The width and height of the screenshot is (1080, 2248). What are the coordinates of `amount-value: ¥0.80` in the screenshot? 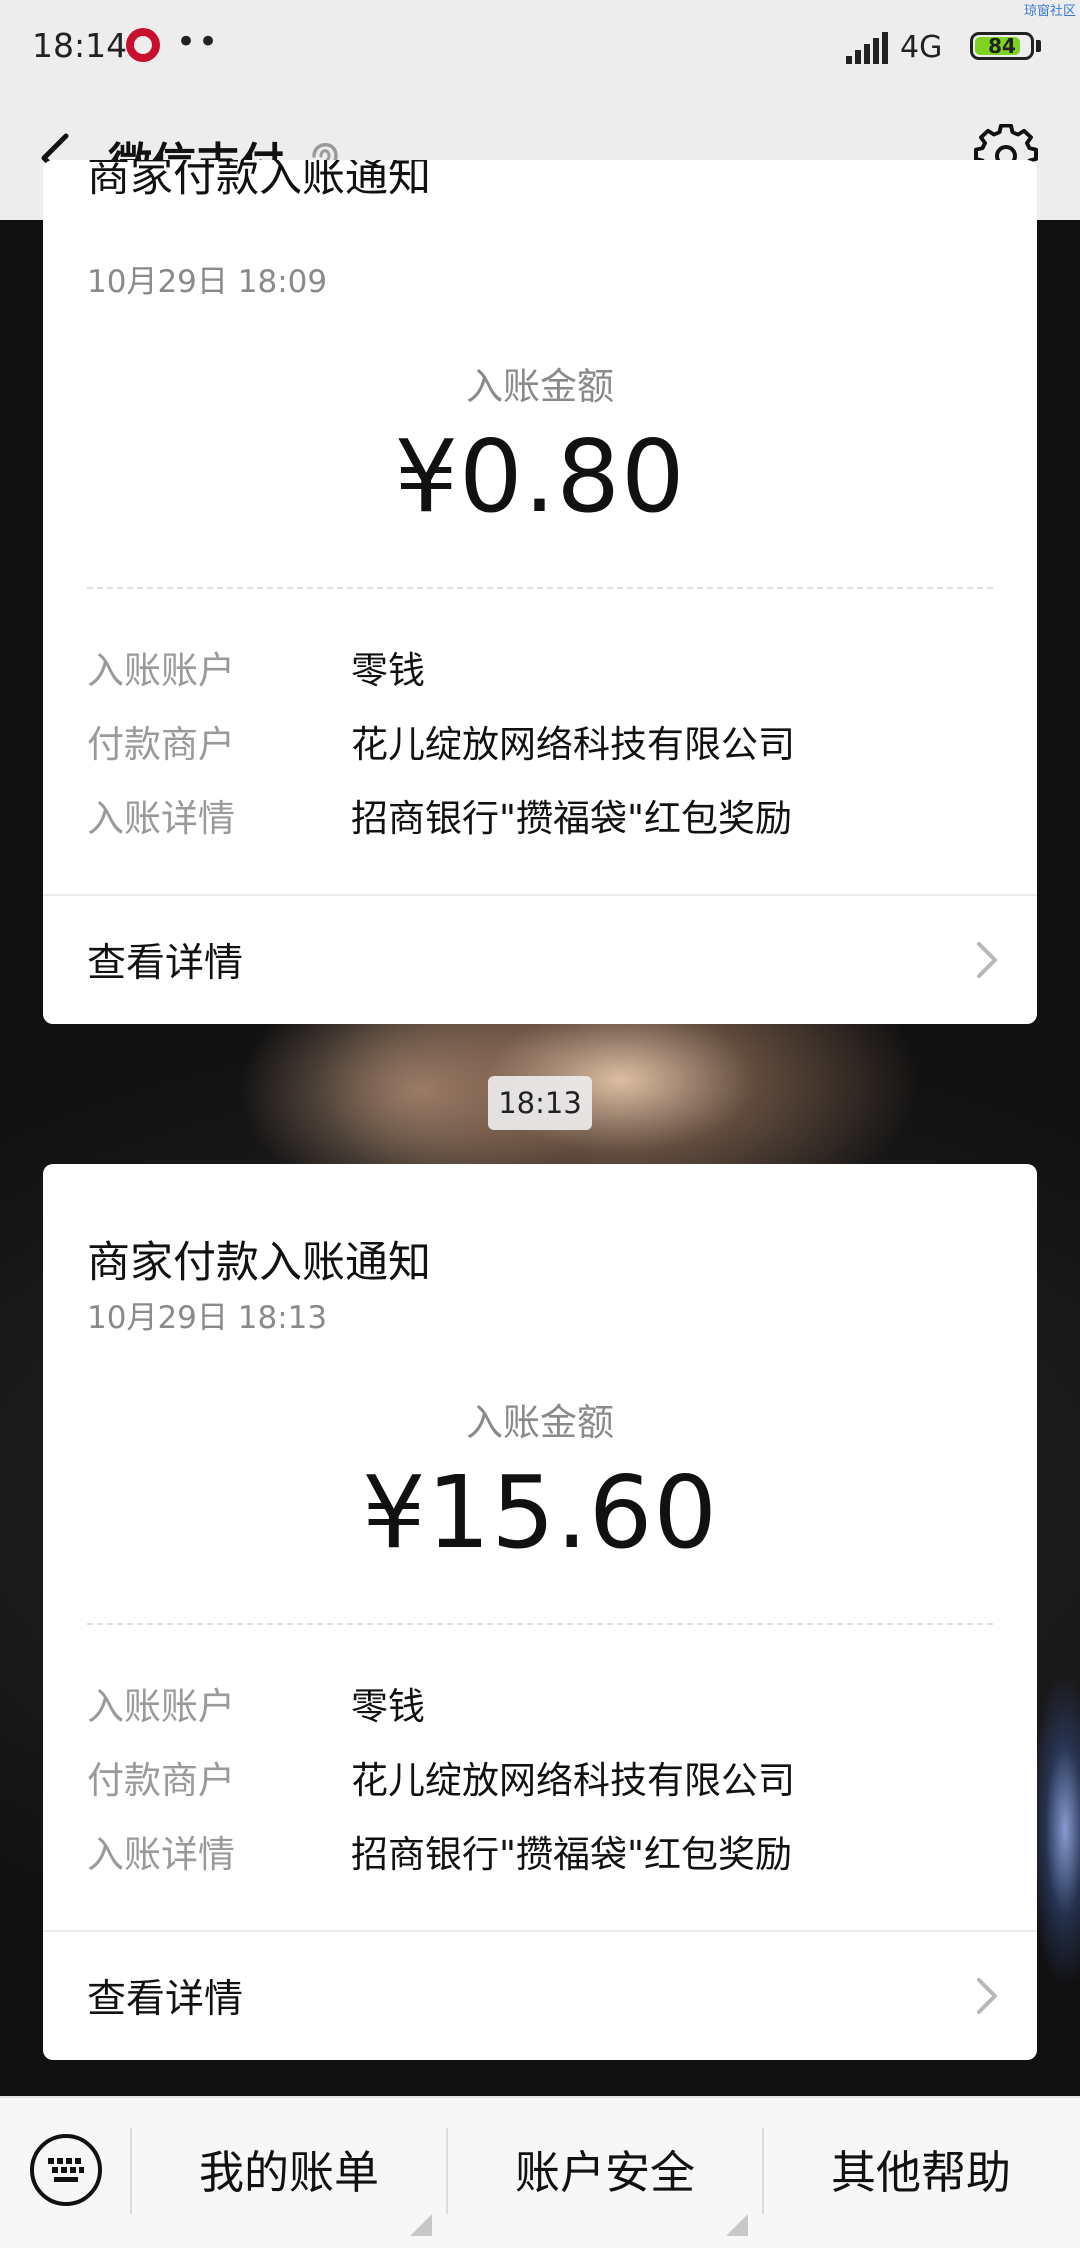 It's located at (540, 476).